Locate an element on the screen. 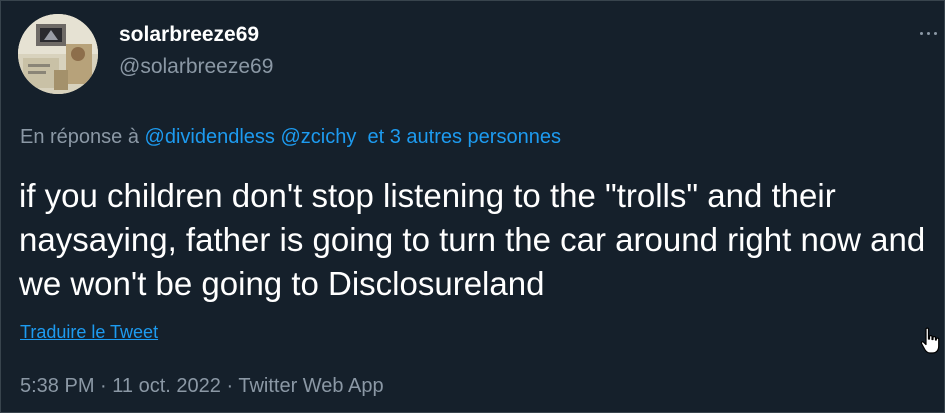 The height and width of the screenshot is (413, 945). tweet-metadata: 5:38 PM · 11 oct. 2022 · Twitter Web App is located at coordinates (202, 386).